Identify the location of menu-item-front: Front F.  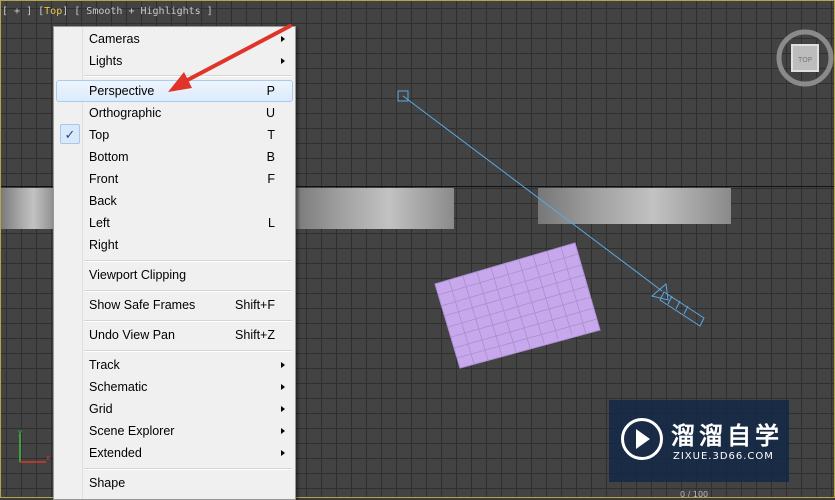
(174, 179).